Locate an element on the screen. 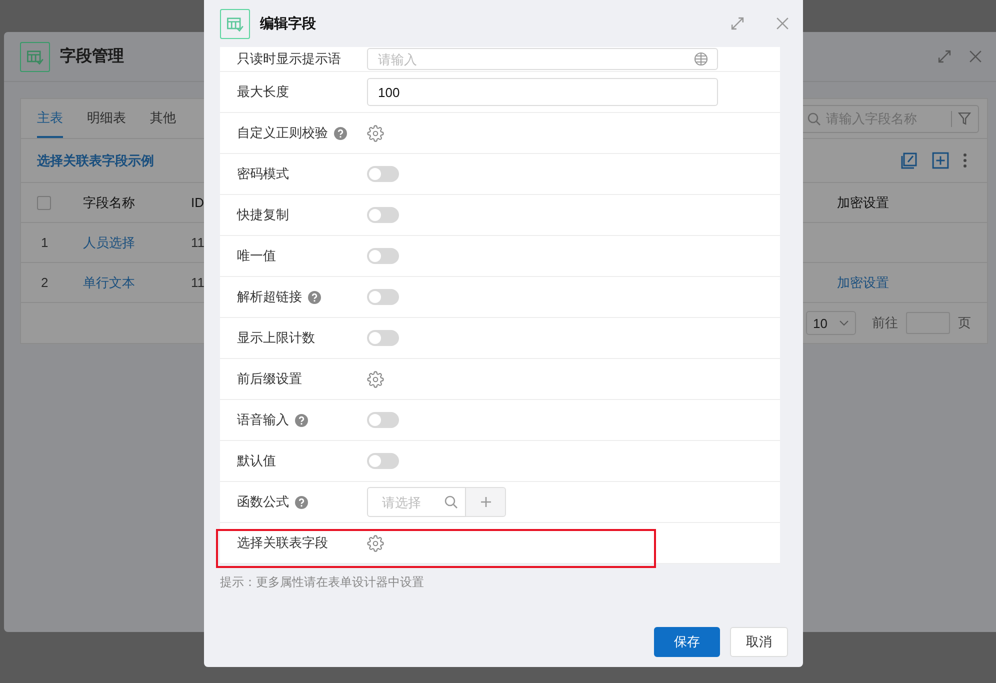 The height and width of the screenshot is (683, 996). example-link: 选择关联表字段示例 is located at coordinates (95, 161).